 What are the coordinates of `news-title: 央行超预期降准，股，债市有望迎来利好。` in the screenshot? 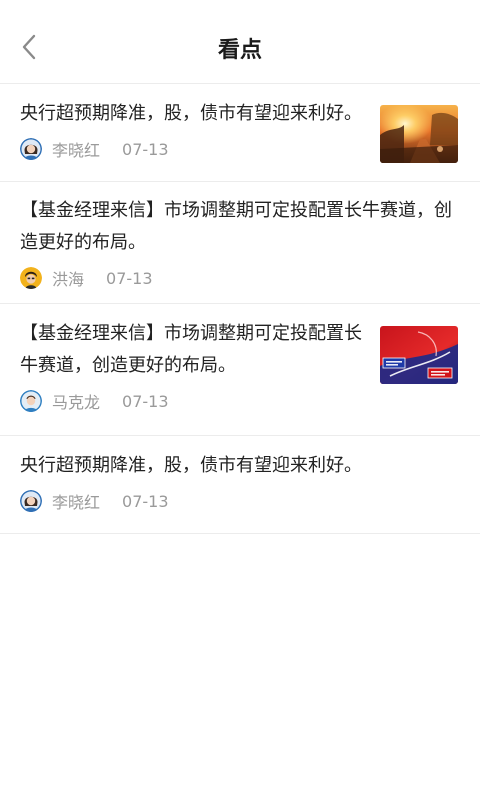 It's located at (191, 465).